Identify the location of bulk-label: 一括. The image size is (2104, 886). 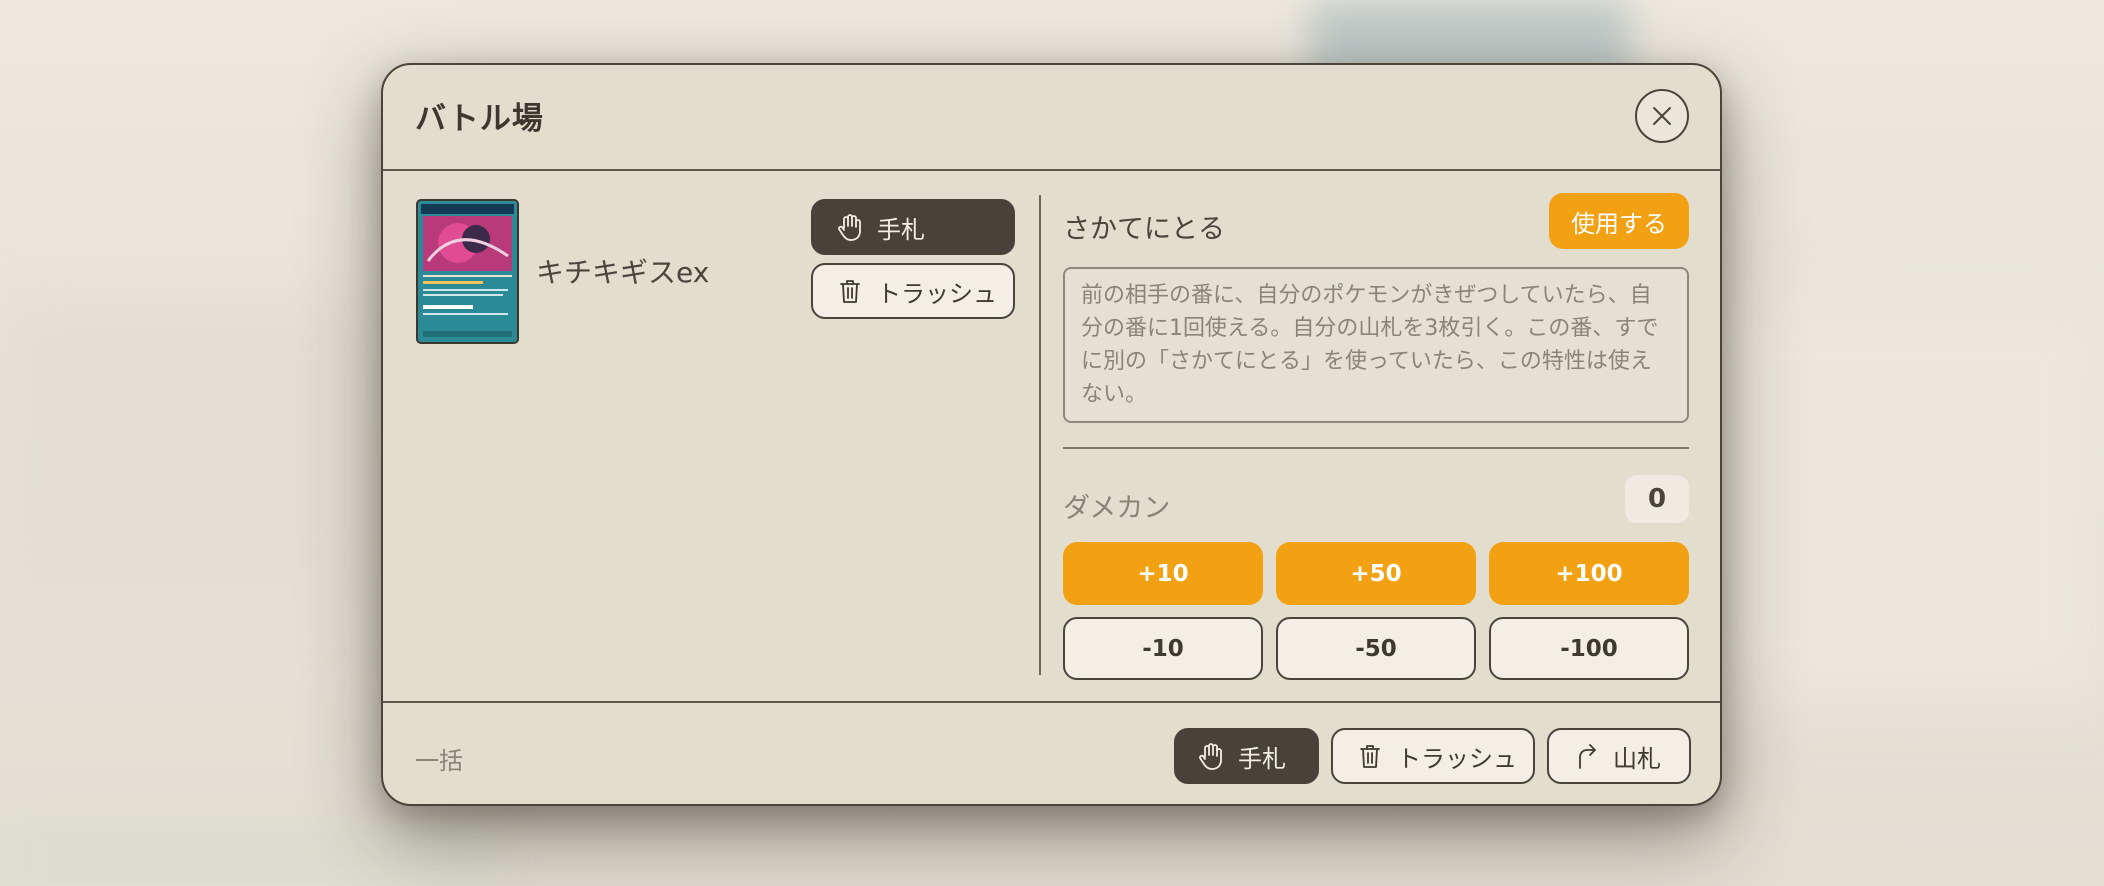
(439, 761).